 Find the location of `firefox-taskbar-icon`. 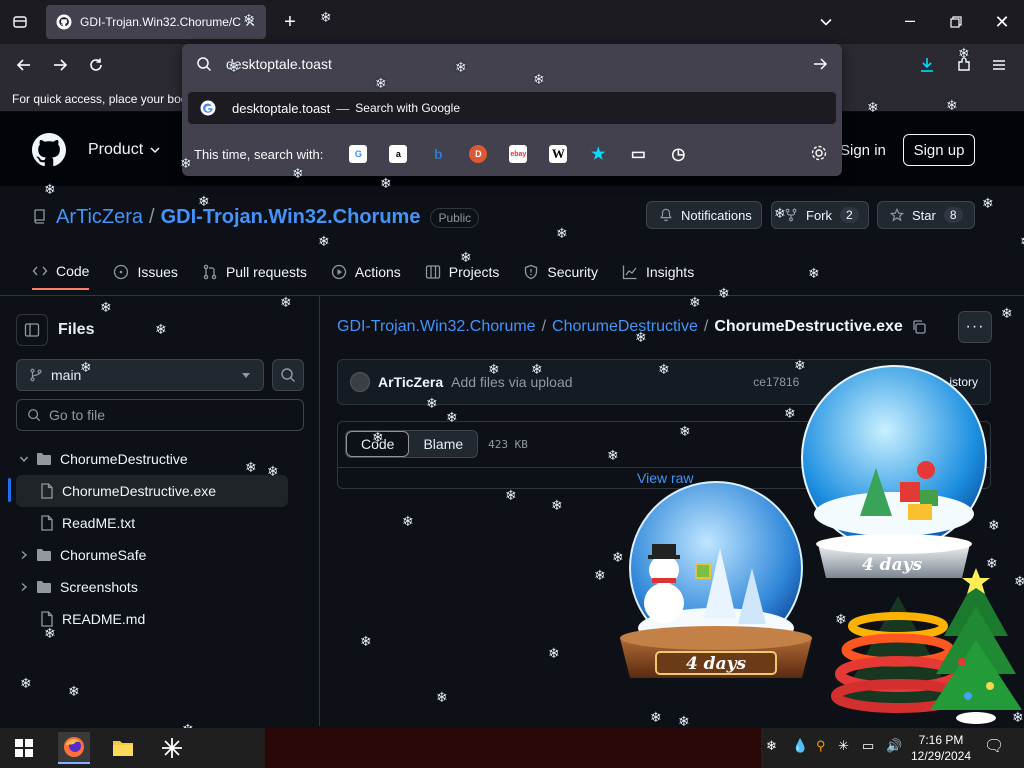

firefox-taskbar-icon is located at coordinates (74, 748).